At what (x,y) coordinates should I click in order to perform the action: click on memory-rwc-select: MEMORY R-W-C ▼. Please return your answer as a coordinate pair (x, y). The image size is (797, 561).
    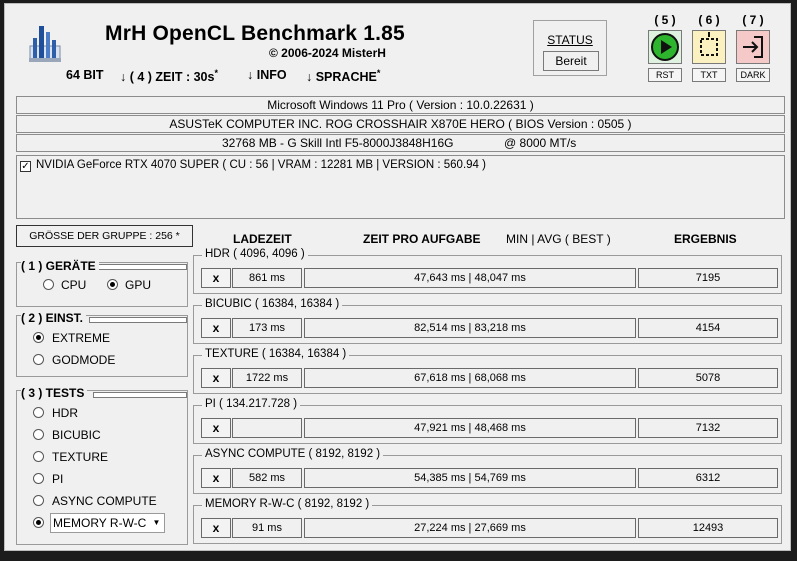
    Looking at the image, I should click on (107, 523).